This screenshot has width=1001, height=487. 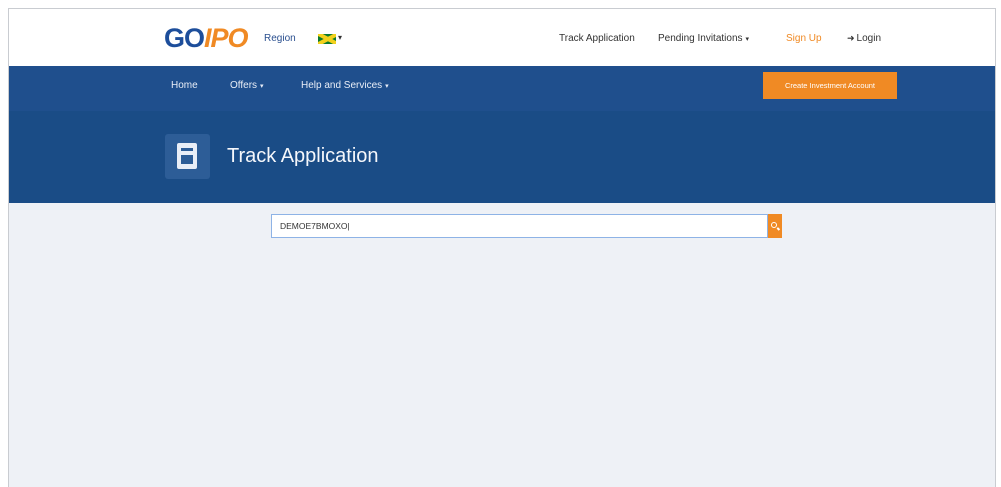 What do you see at coordinates (804, 38) in the screenshot?
I see `sign-up-link: Sign Up` at bounding box center [804, 38].